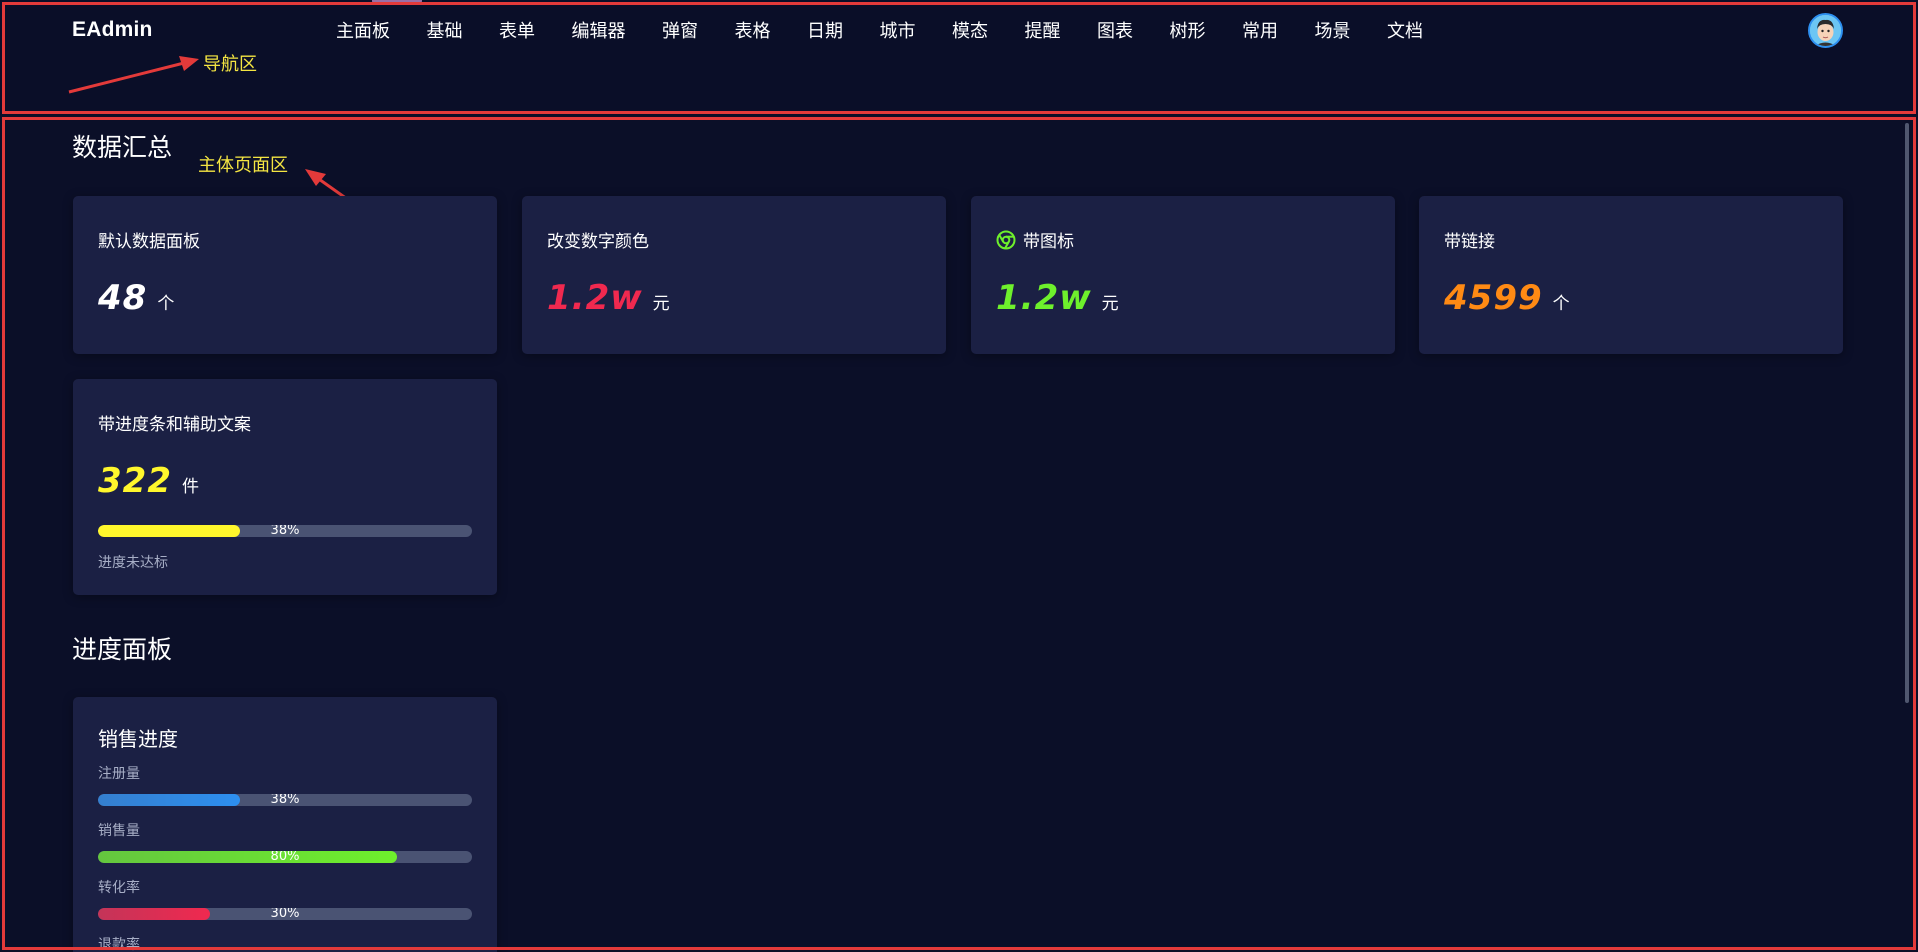  Describe the element at coordinates (285, 275) in the screenshot. I see `stat-card-default: 默认数据面板 48 个` at that location.